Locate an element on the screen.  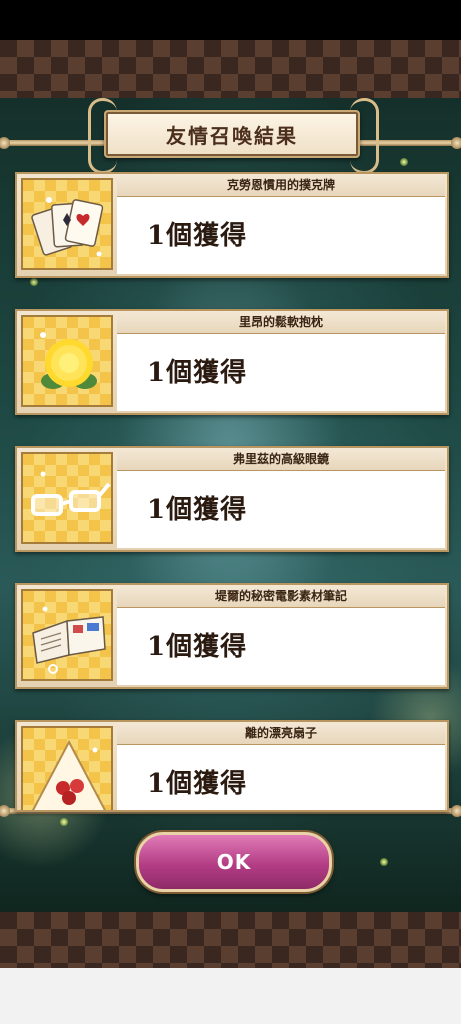
result-item: 堤爾的秘密電影素材筆記 1個獲得 is located at coordinates (232, 636).